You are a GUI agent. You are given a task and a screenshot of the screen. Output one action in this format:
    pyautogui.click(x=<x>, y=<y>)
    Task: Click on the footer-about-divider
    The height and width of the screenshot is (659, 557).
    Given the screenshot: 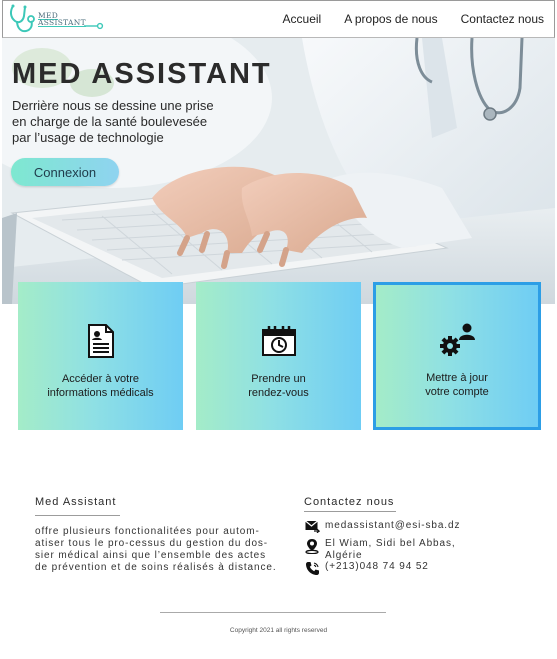 What is the action you would take?
    pyautogui.click(x=77, y=515)
    